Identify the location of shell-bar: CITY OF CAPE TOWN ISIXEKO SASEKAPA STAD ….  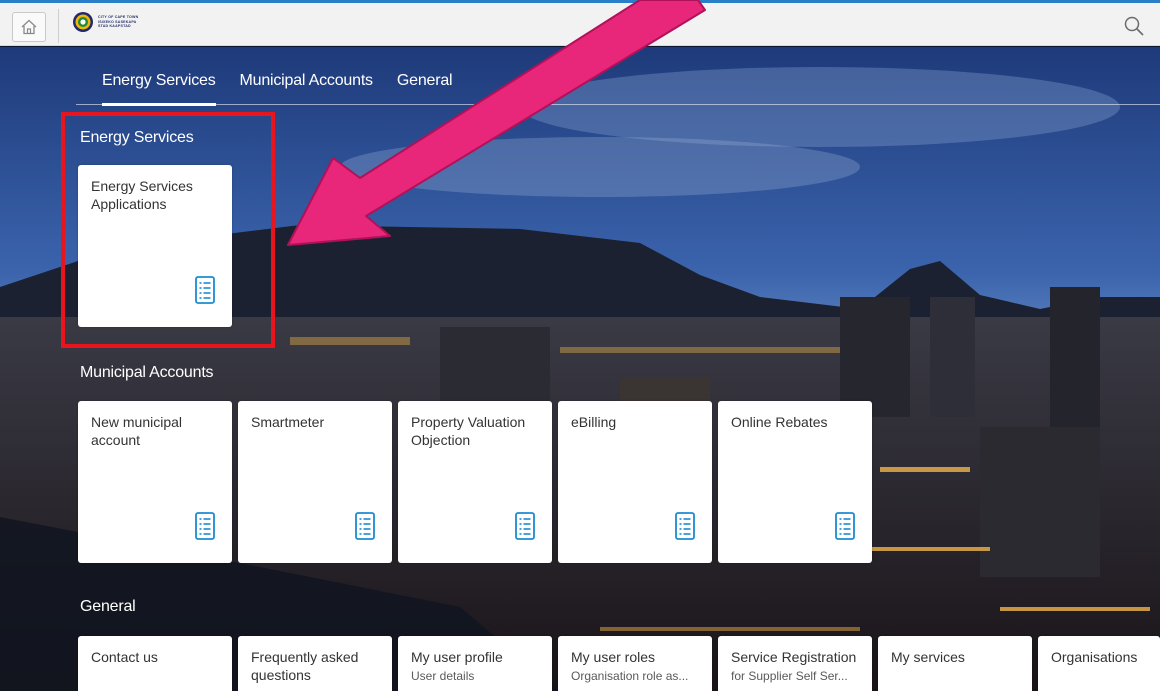
(580, 23).